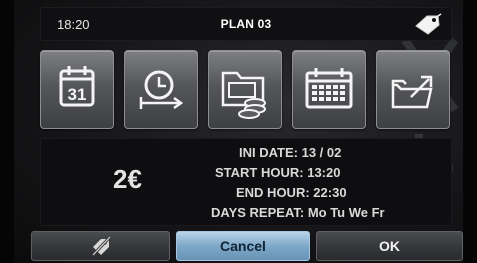  I want to click on disable-tag-button, so click(100, 246).